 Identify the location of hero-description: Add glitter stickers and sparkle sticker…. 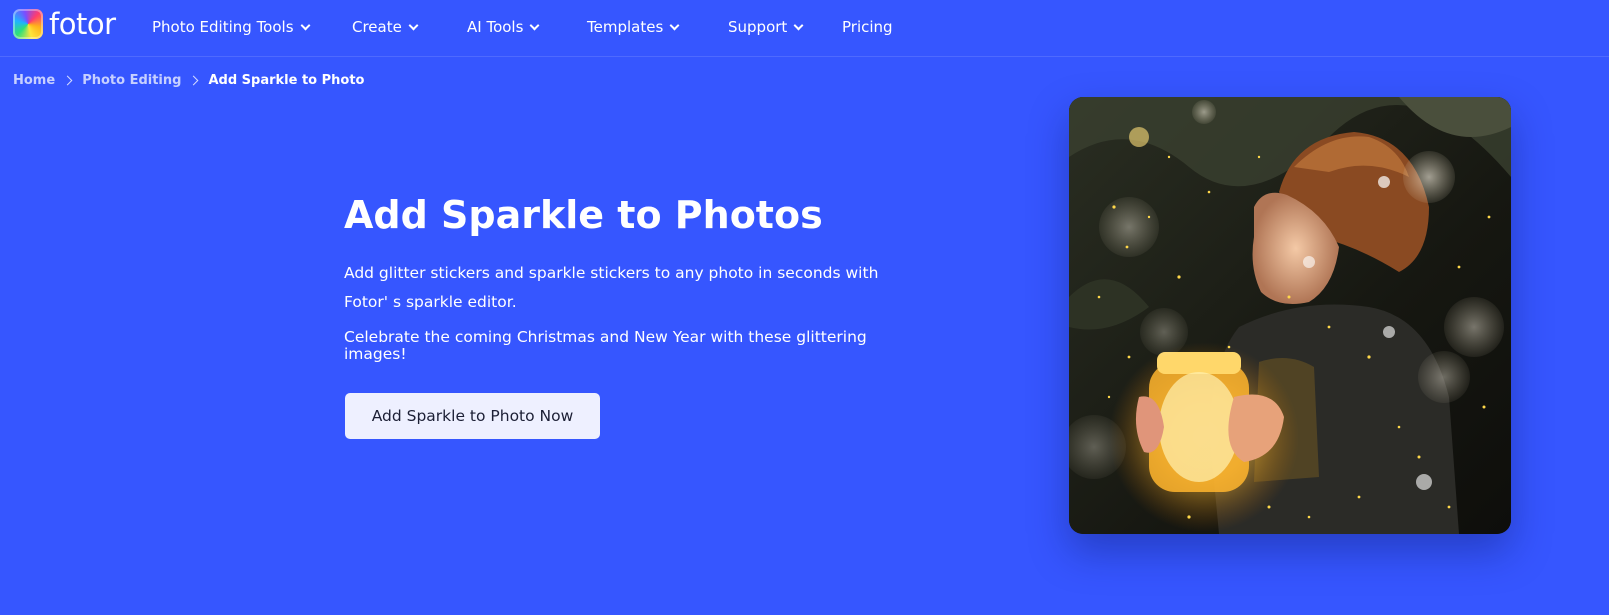
(611, 287).